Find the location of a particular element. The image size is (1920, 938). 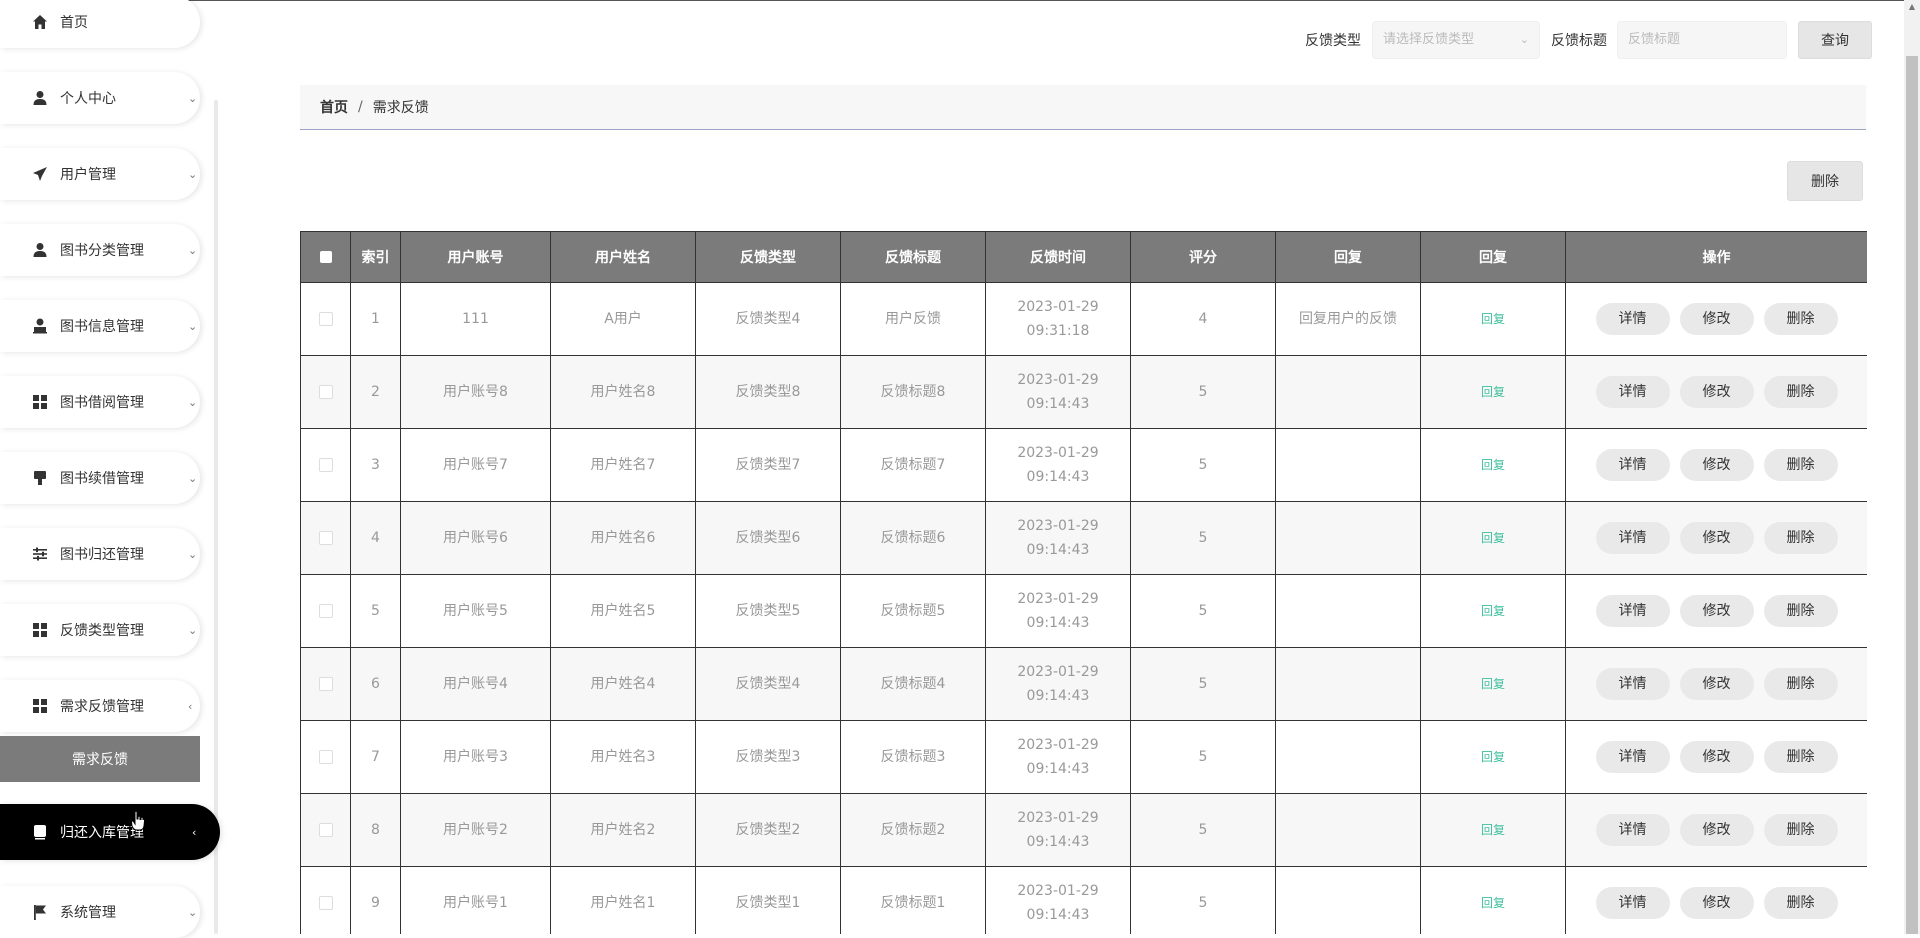

cell-title: 反馈标题1 is located at coordinates (913, 900).